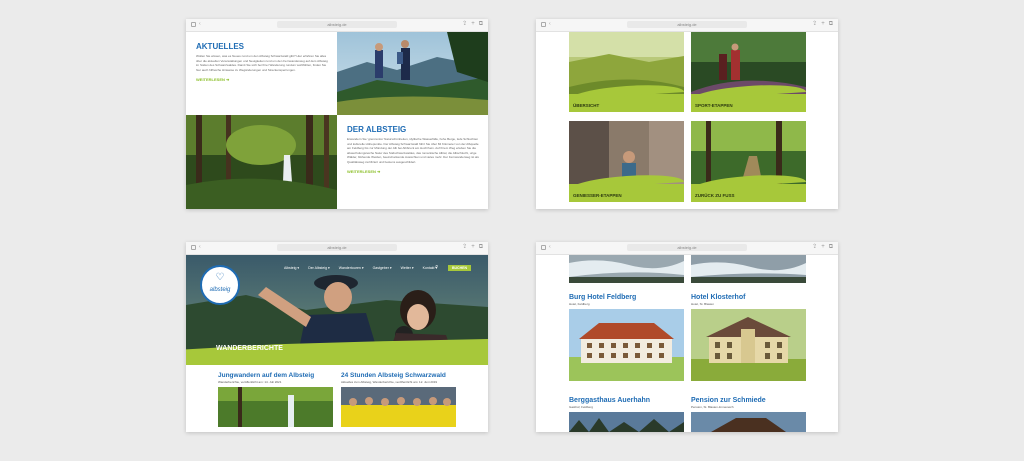  I want to click on hotel-card: Berggasthaus Auerhahn Gasthof, Feldberg, so click(626, 414).